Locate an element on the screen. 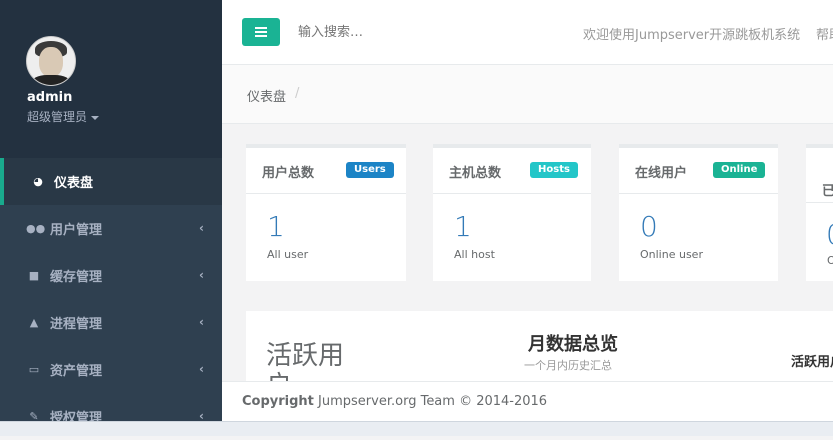  footer-text: Jumpserver.org Team © 2014-2016 is located at coordinates (433, 401).